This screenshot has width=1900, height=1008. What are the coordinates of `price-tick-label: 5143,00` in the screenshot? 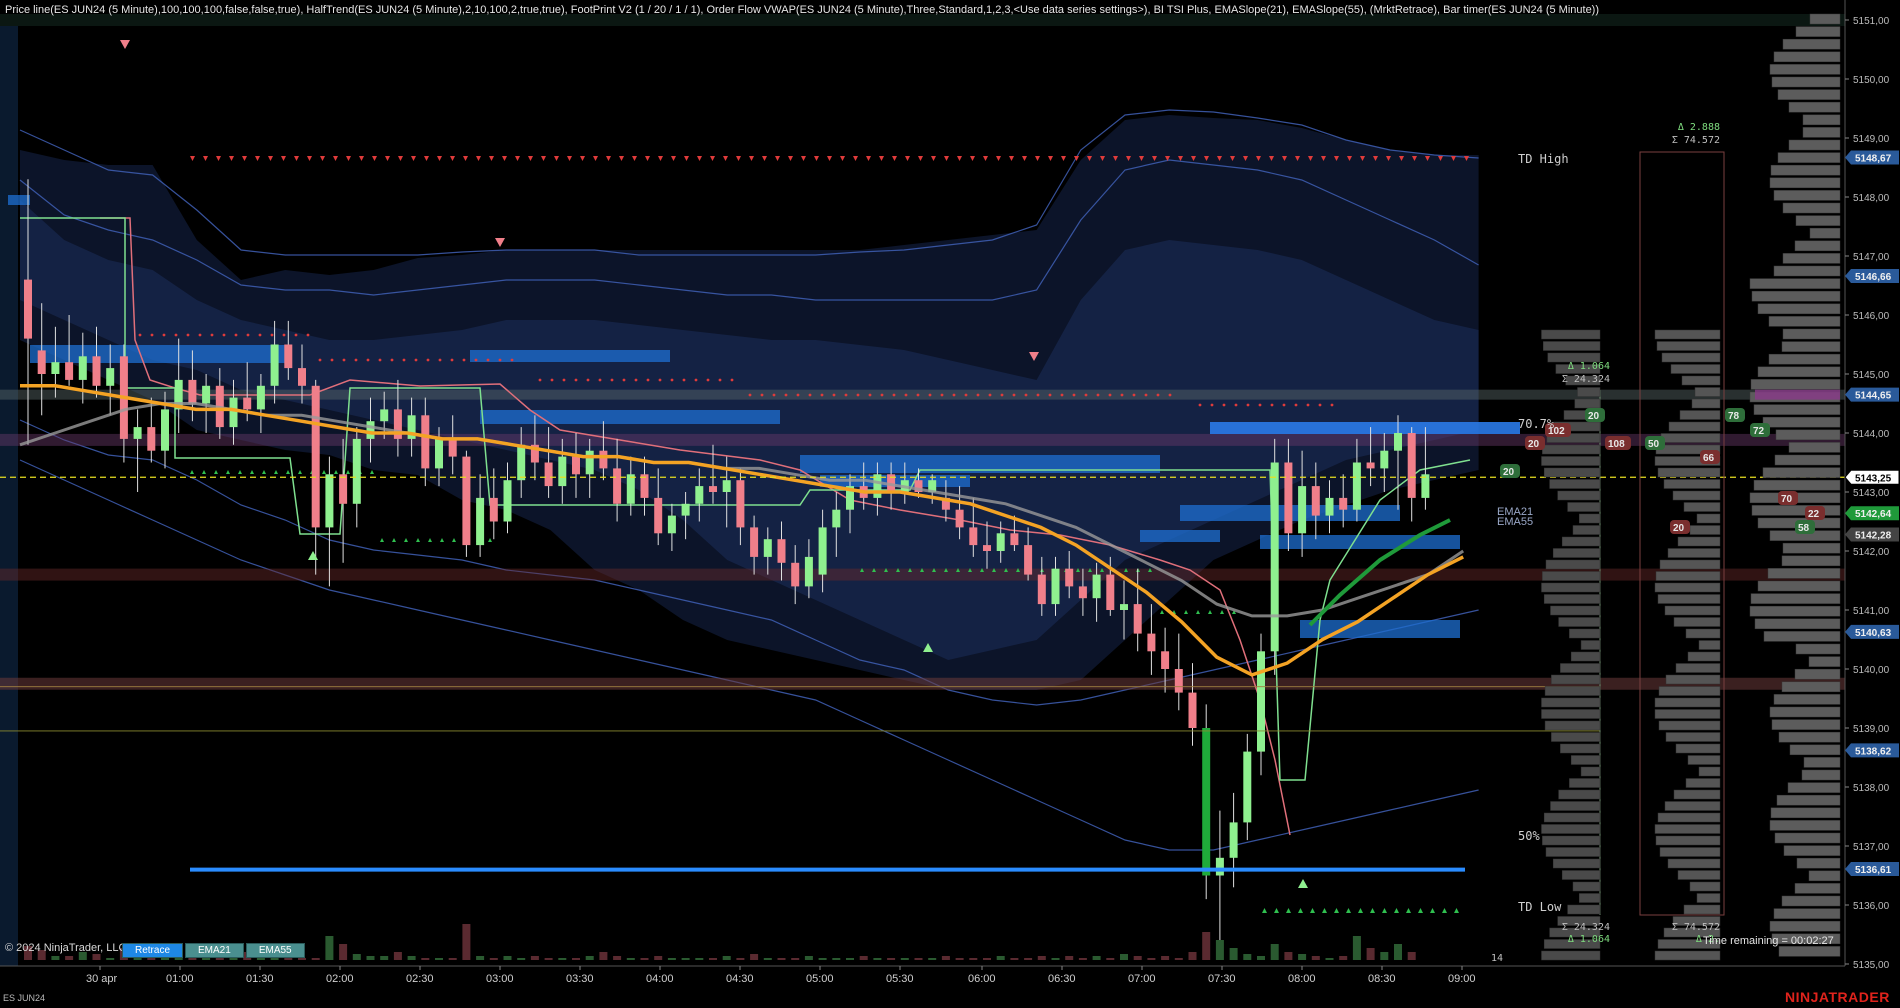 It's located at (1871, 493).